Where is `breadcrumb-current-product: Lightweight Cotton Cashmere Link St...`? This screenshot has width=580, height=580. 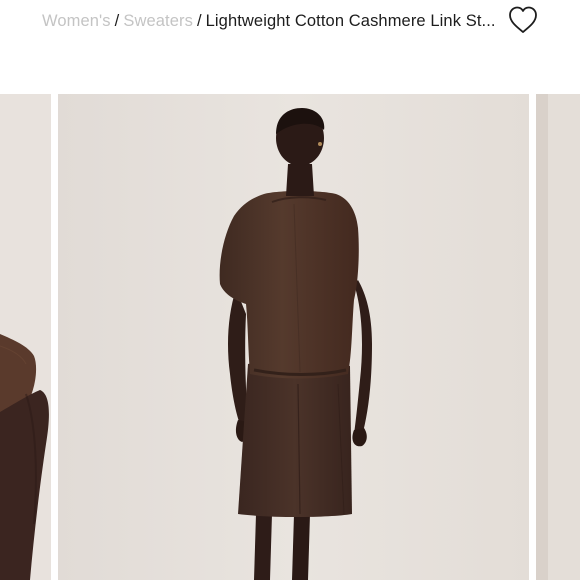
breadcrumb-current-product: Lightweight Cotton Cashmere Link St... is located at coordinates (350, 21).